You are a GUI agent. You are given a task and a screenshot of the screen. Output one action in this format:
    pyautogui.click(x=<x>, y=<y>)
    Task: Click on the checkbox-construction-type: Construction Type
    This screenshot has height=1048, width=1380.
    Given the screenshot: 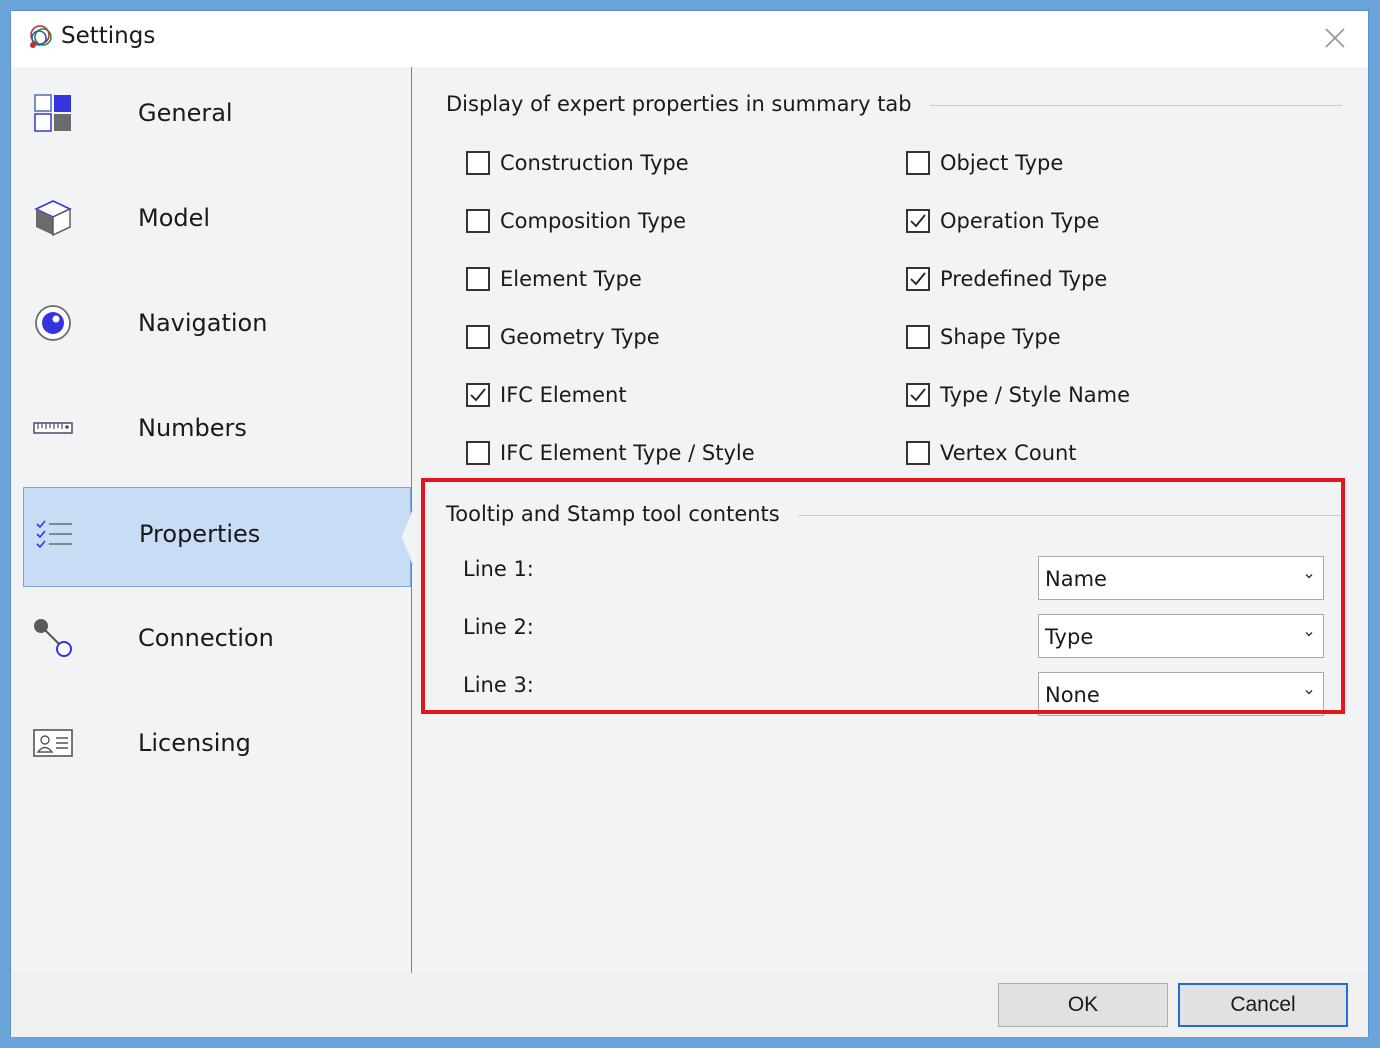 What is the action you would take?
    pyautogui.click(x=577, y=163)
    